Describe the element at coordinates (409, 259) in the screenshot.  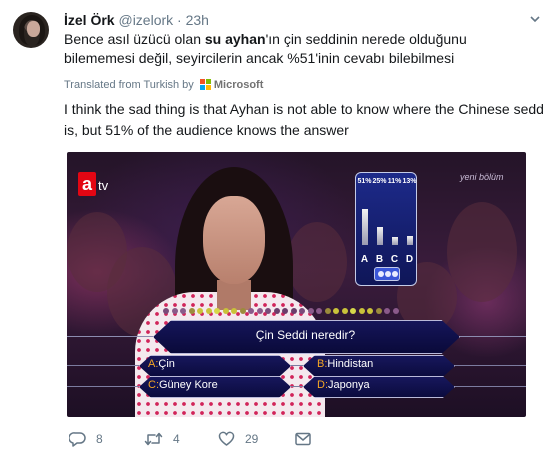
I see `poll-letter-d: D` at that location.